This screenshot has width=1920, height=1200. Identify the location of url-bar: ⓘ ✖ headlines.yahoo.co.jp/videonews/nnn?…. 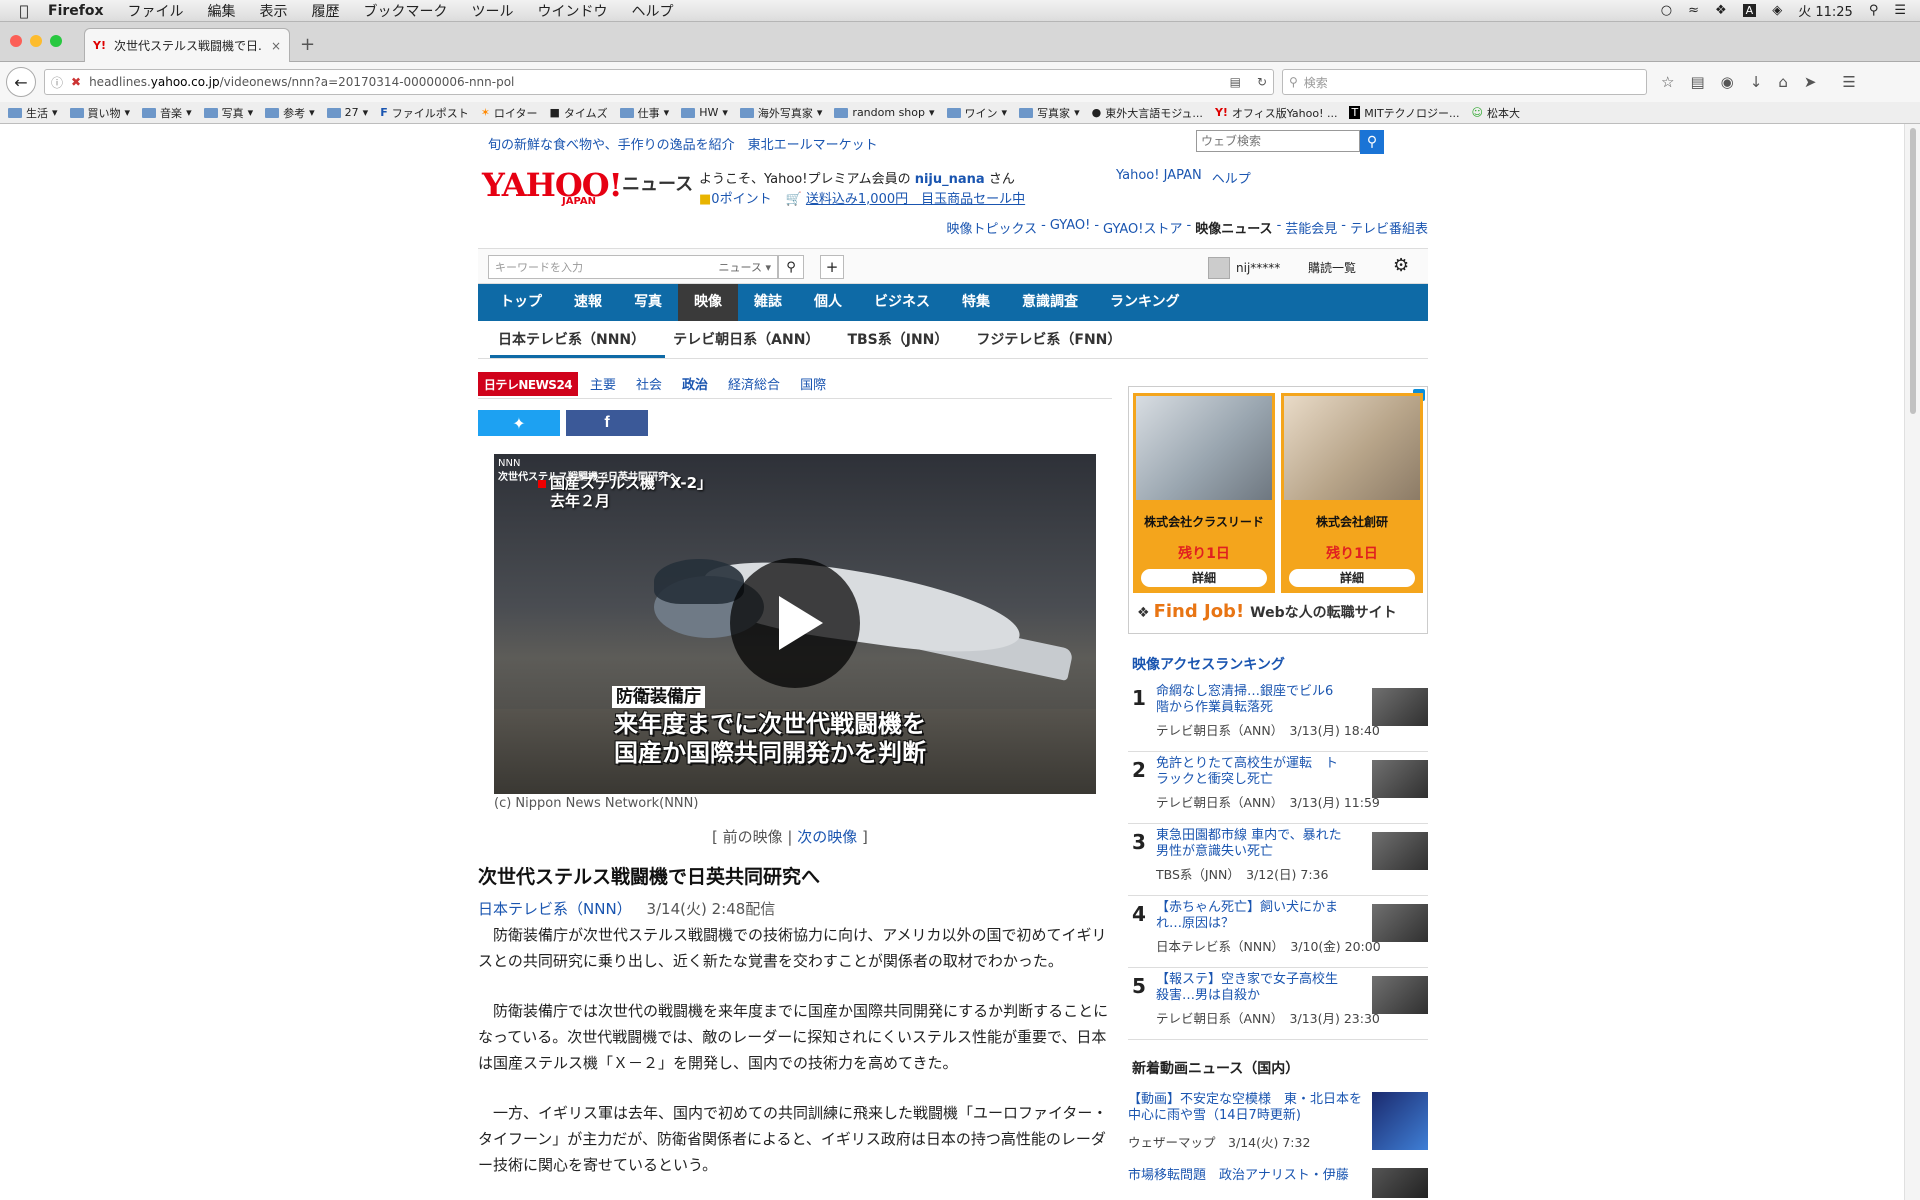
(659, 82).